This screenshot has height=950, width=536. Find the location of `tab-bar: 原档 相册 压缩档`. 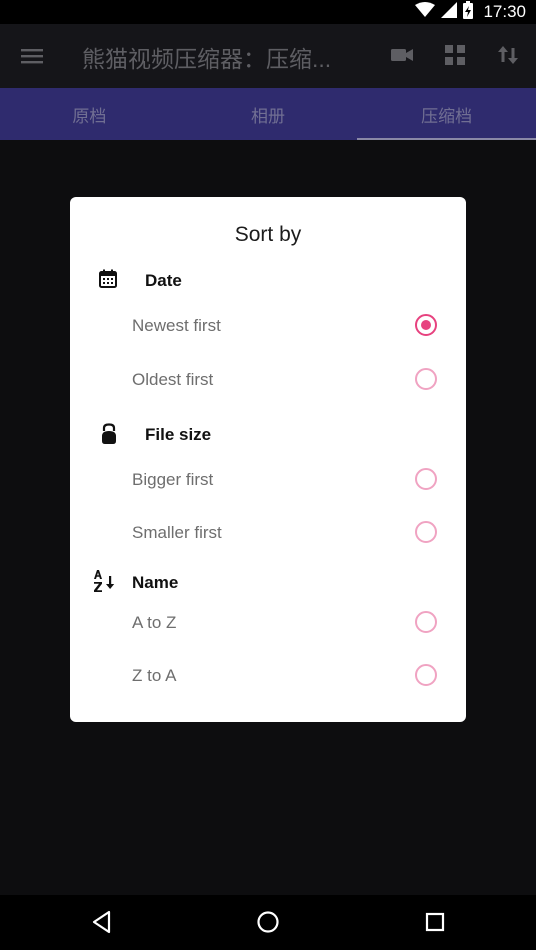

tab-bar: 原档 相册 压缩档 is located at coordinates (268, 114).